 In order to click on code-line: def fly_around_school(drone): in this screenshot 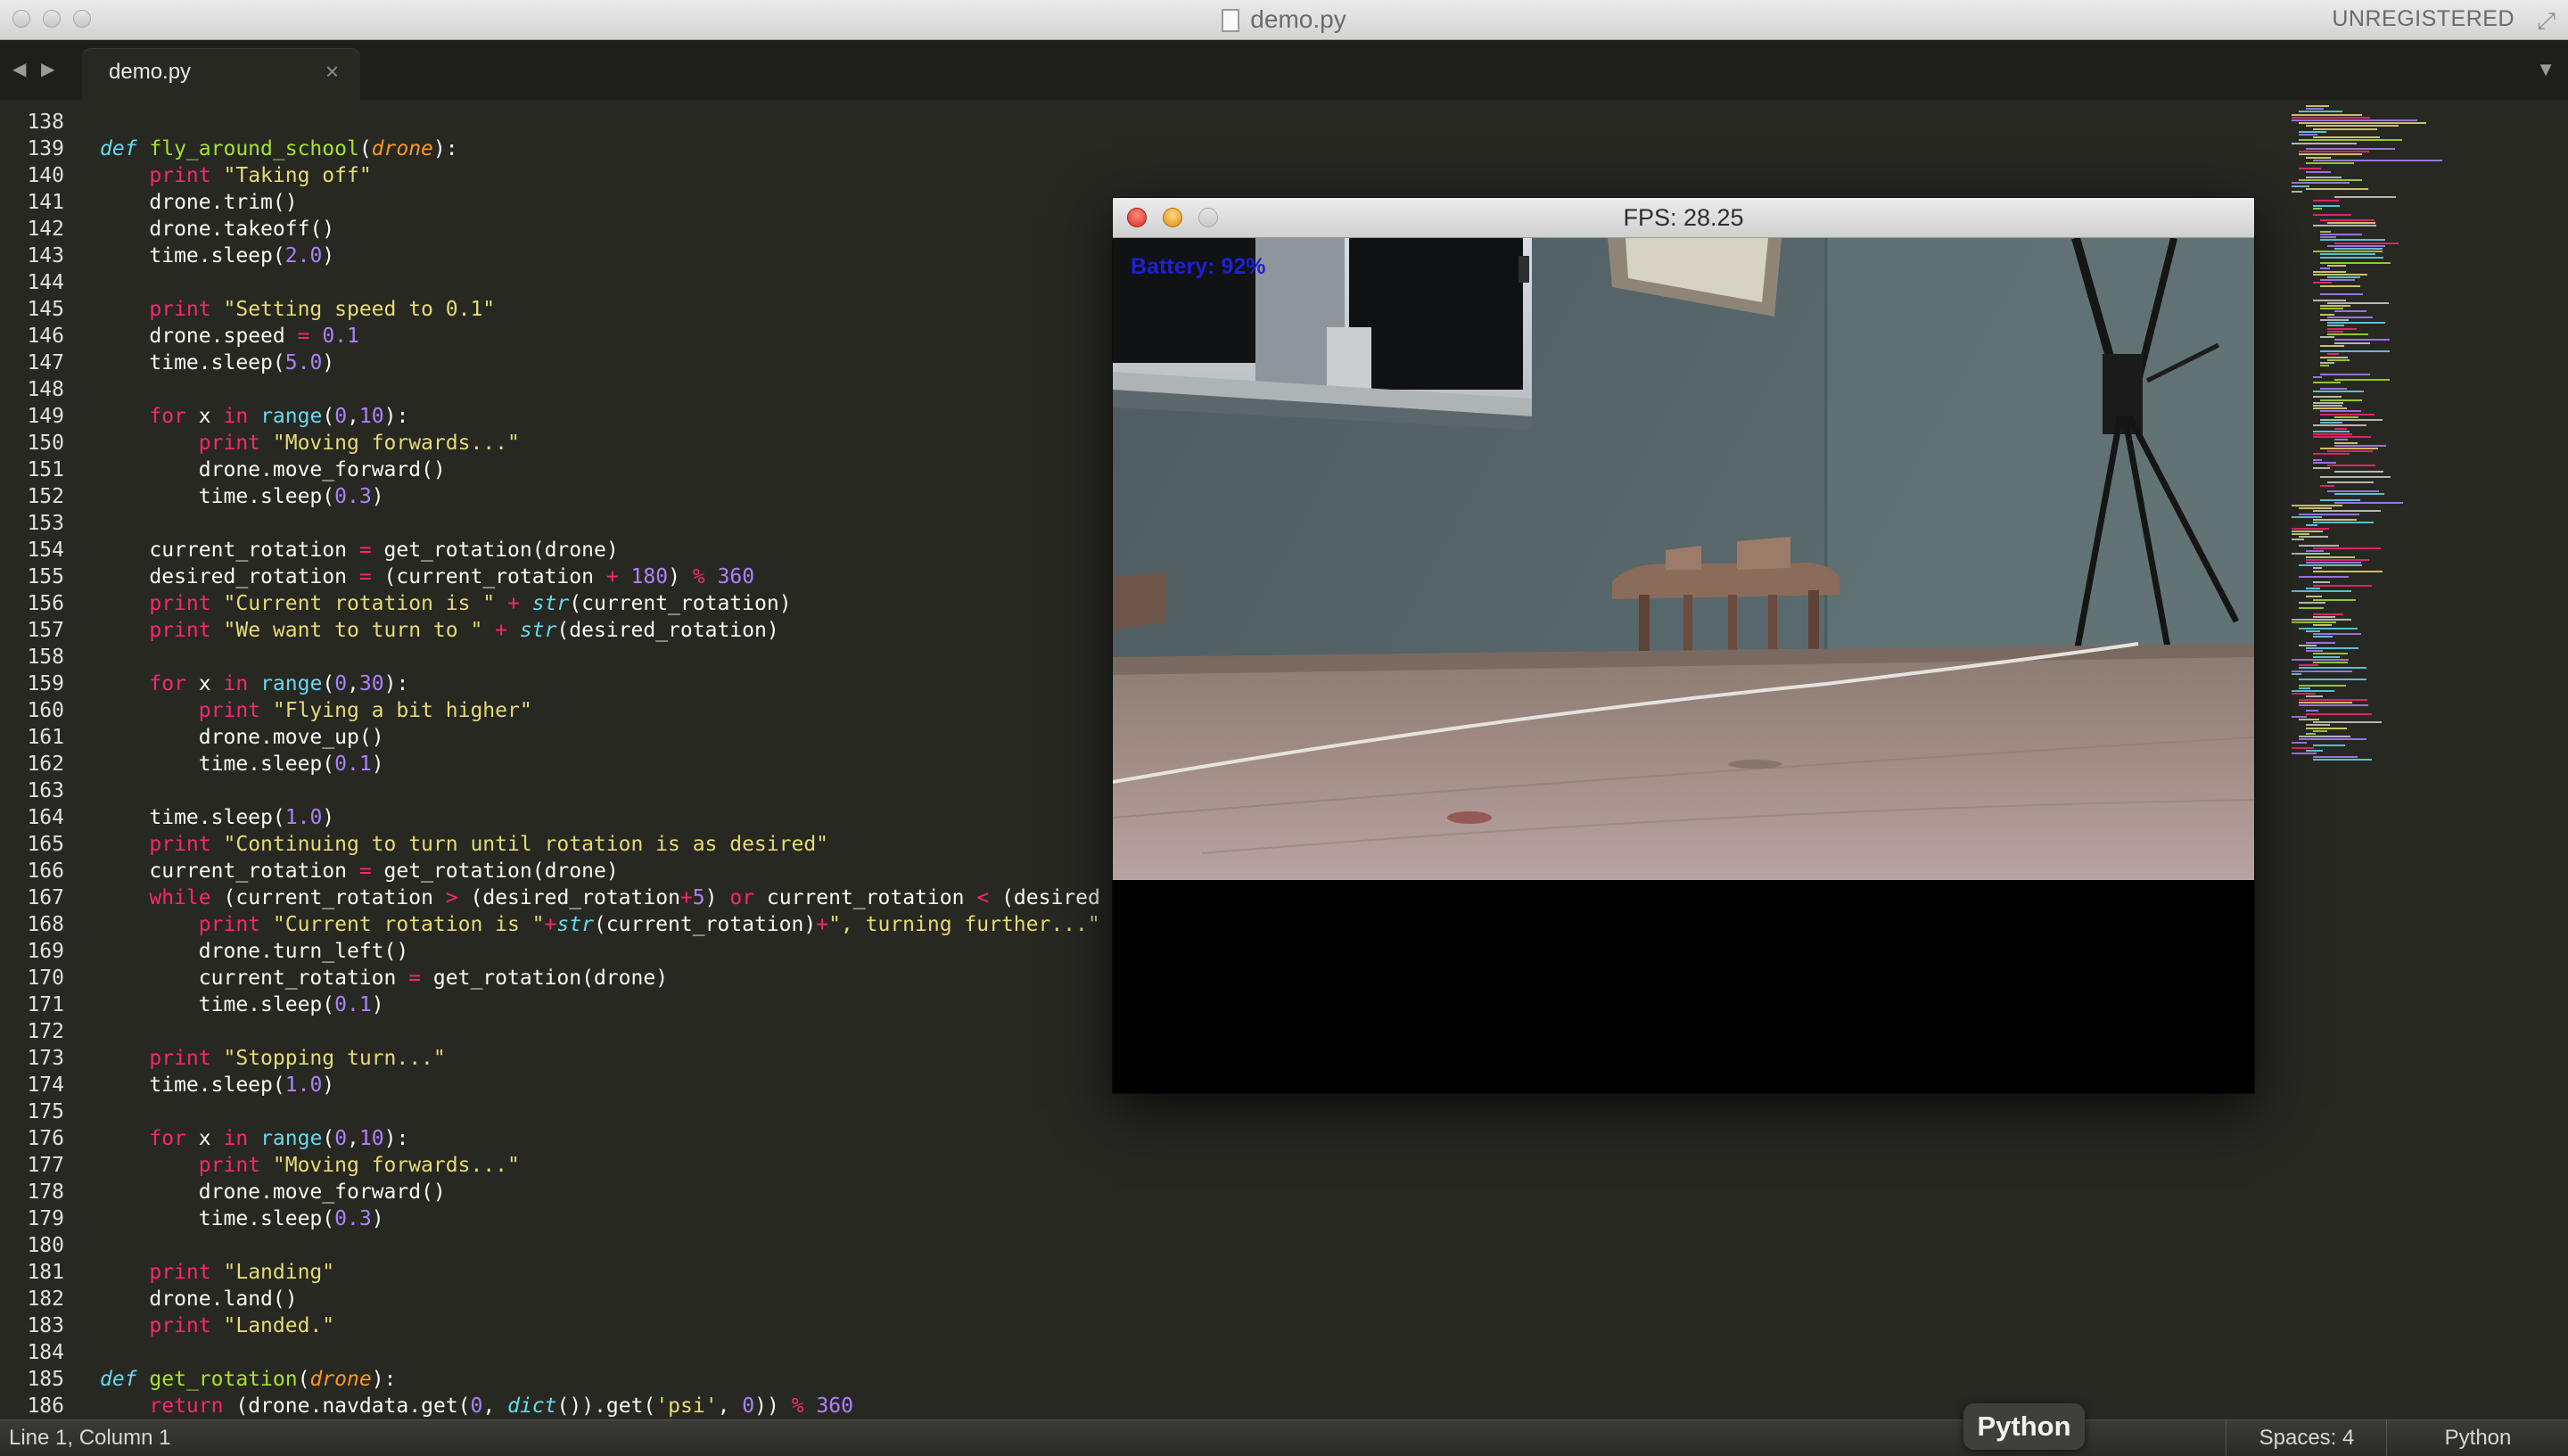, I will do `click(600, 149)`.